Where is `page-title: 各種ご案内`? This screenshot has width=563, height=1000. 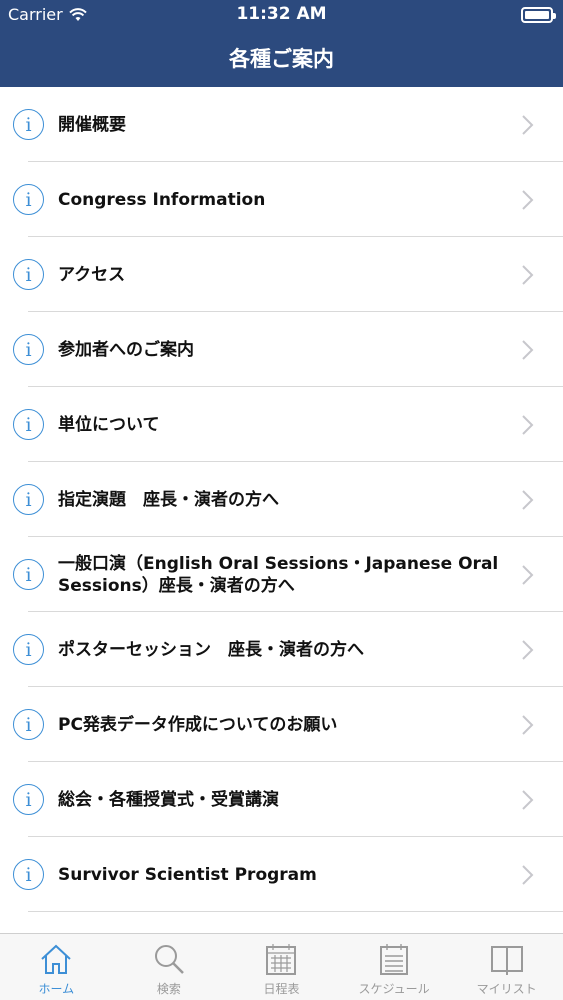
page-title: 各種ご案内 is located at coordinates (281, 59).